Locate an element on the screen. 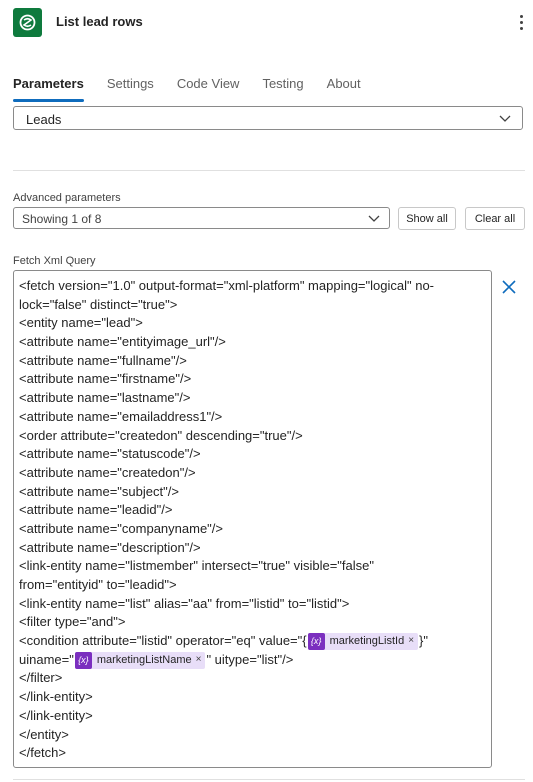  tab-code-view: Code View is located at coordinates (208, 89).